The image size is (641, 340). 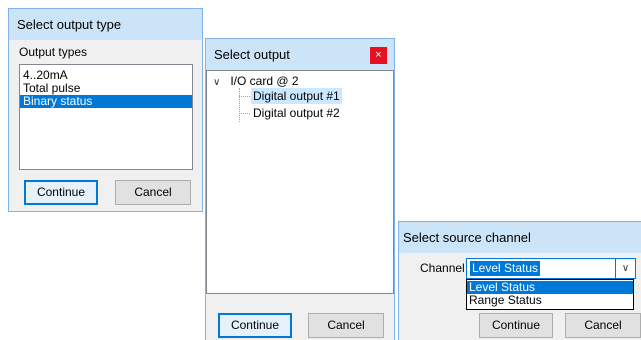 I want to click on dropdown-option: Range Status, so click(x=550, y=300).